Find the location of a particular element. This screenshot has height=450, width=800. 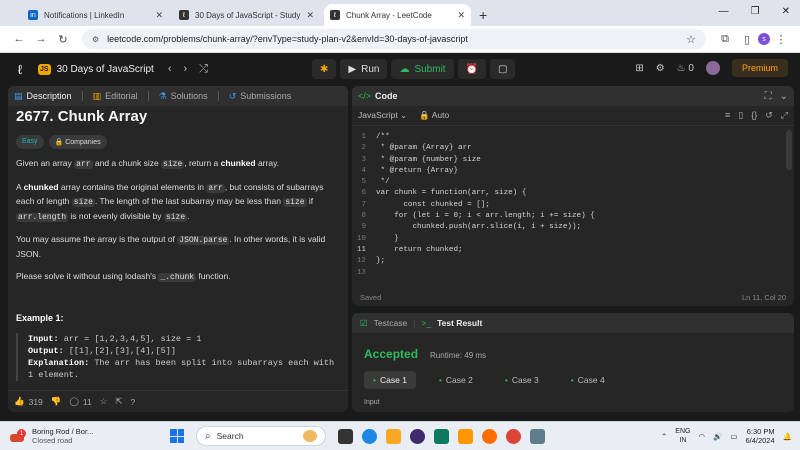

line-text: return chunked; is located at coordinates (419, 249).